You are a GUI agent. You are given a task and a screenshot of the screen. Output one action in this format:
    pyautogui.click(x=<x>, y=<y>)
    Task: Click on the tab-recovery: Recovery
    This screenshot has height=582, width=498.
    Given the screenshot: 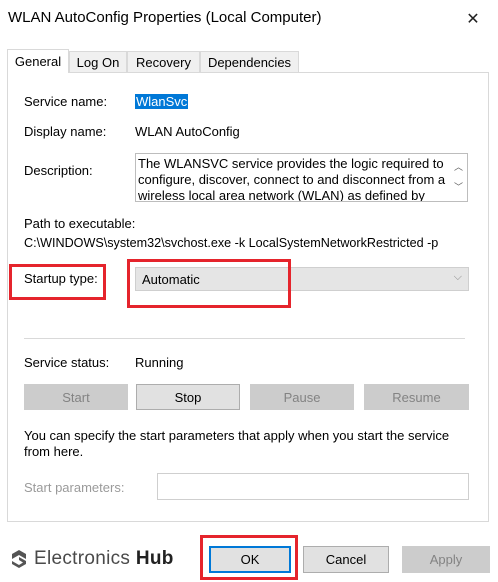 What is the action you would take?
    pyautogui.click(x=163, y=61)
    